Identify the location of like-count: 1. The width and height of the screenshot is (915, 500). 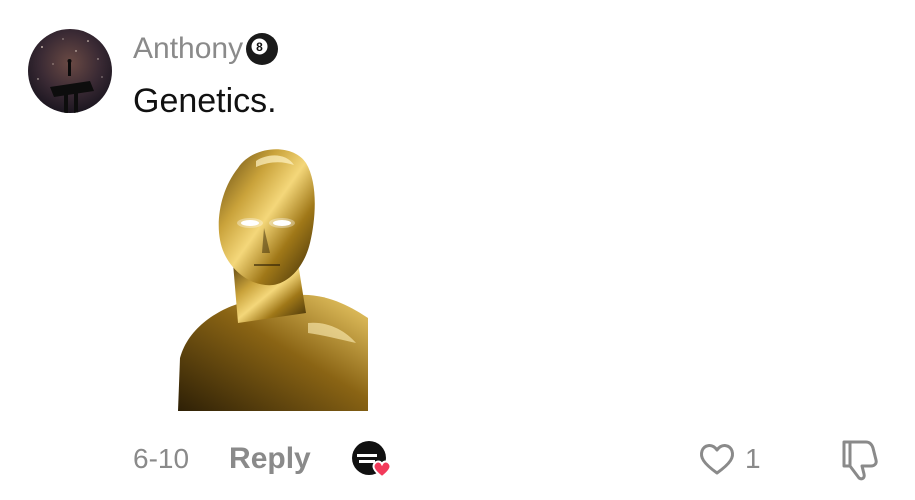
(753, 458).